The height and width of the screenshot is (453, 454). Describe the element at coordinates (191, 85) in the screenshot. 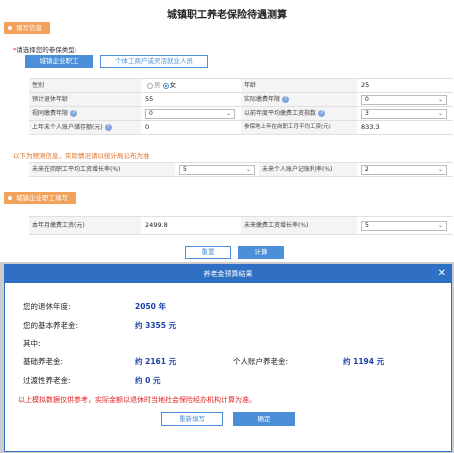

I see `gender-radio-group: 男 女` at that location.